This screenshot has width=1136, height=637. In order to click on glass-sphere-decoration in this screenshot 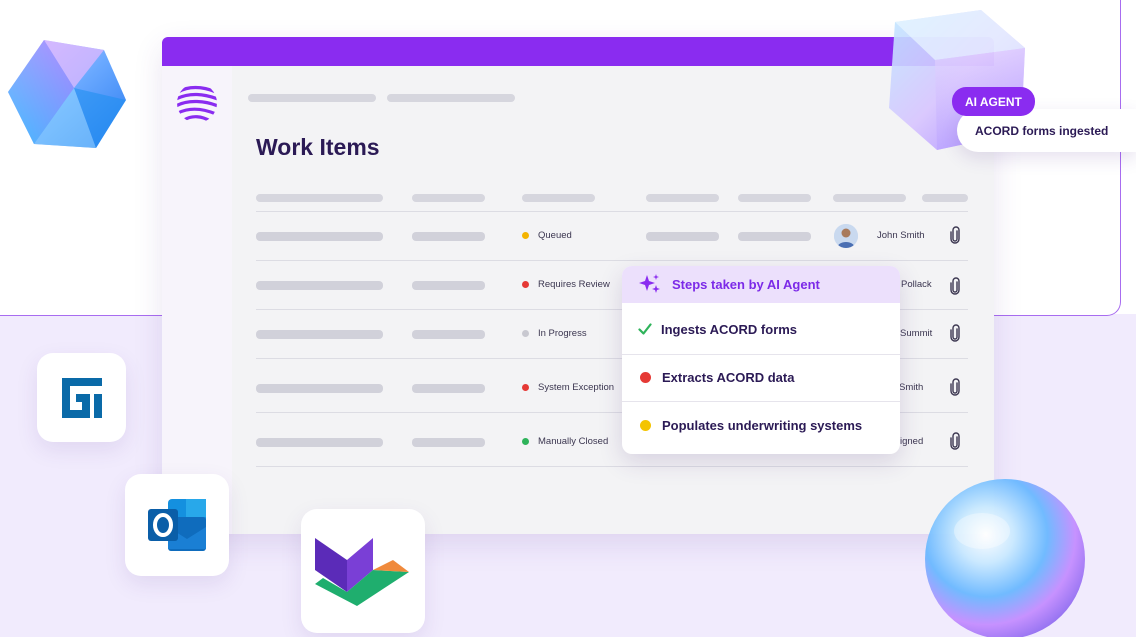, I will do `click(1005, 558)`.